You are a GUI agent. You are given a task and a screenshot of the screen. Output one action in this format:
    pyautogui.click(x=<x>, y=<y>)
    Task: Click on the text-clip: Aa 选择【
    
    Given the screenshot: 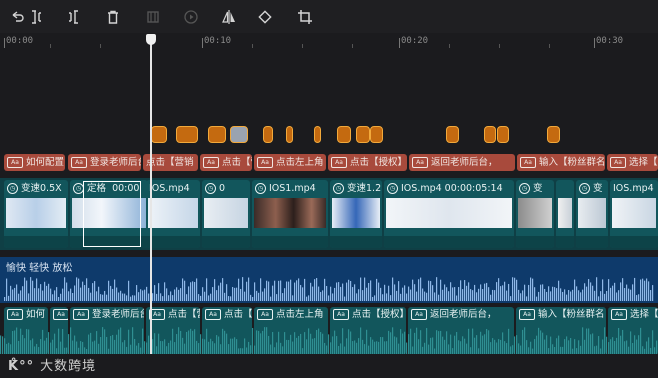 What is the action you would take?
    pyautogui.click(x=632, y=162)
    